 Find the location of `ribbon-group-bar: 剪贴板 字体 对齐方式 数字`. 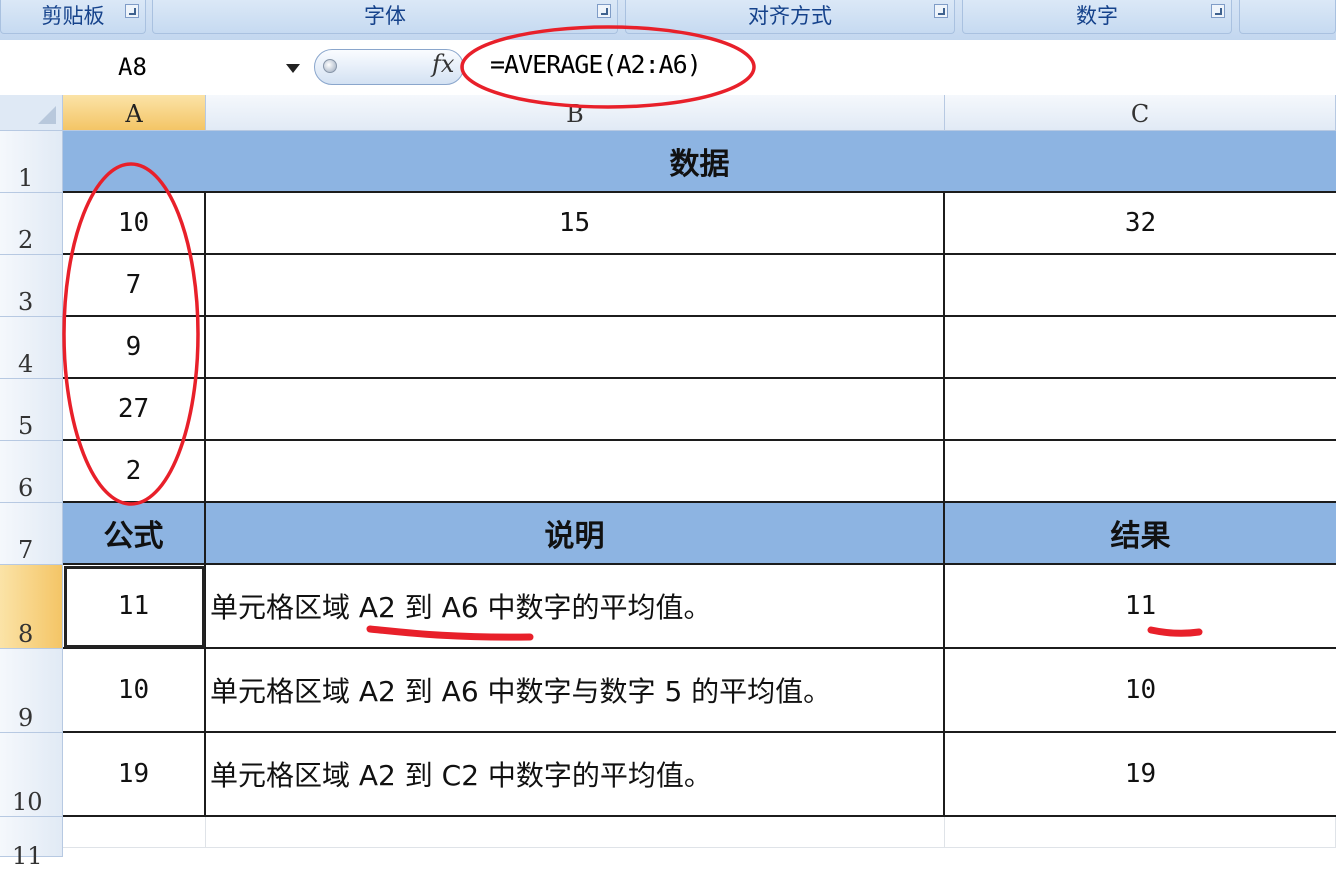

ribbon-group-bar: 剪贴板 字体 对齐方式 数字 is located at coordinates (668, 20).